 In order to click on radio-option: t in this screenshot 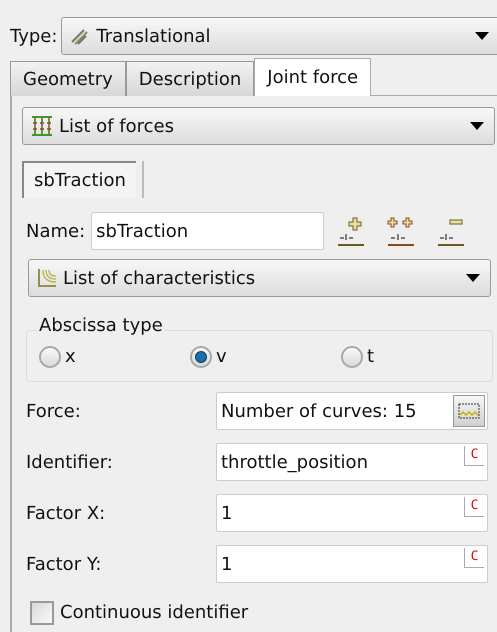, I will do `click(416, 356)`.